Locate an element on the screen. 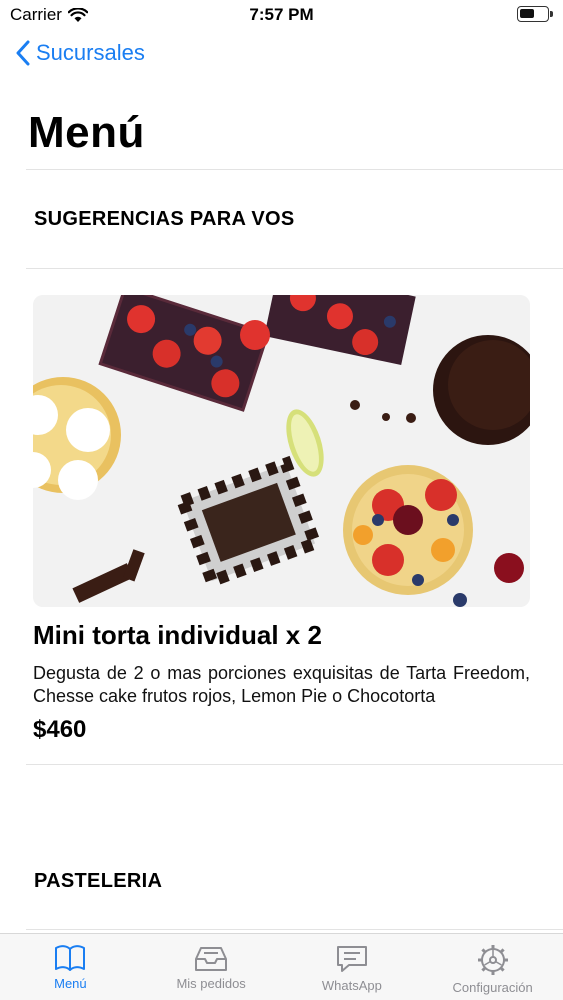  tab-bar: Menú Mis pedidos WhatsApp Configuración is located at coordinates (281, 966).